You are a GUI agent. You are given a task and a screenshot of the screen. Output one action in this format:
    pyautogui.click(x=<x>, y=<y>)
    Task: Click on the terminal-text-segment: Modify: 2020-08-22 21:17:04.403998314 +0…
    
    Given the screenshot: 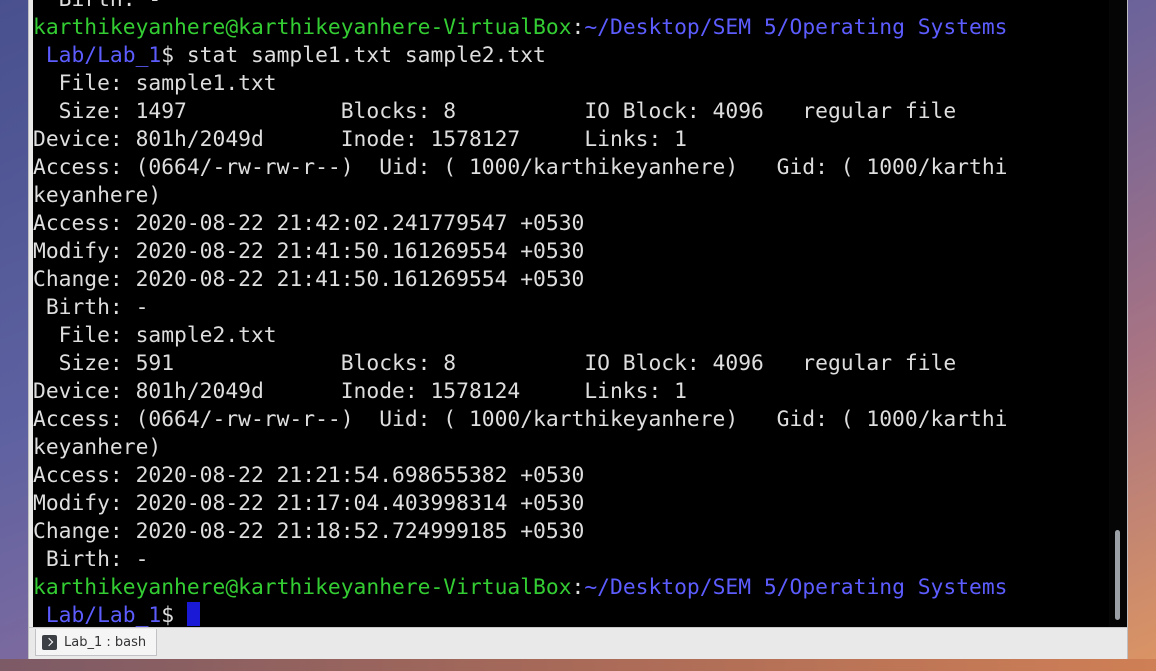 What is the action you would take?
    pyautogui.click(x=309, y=503)
    